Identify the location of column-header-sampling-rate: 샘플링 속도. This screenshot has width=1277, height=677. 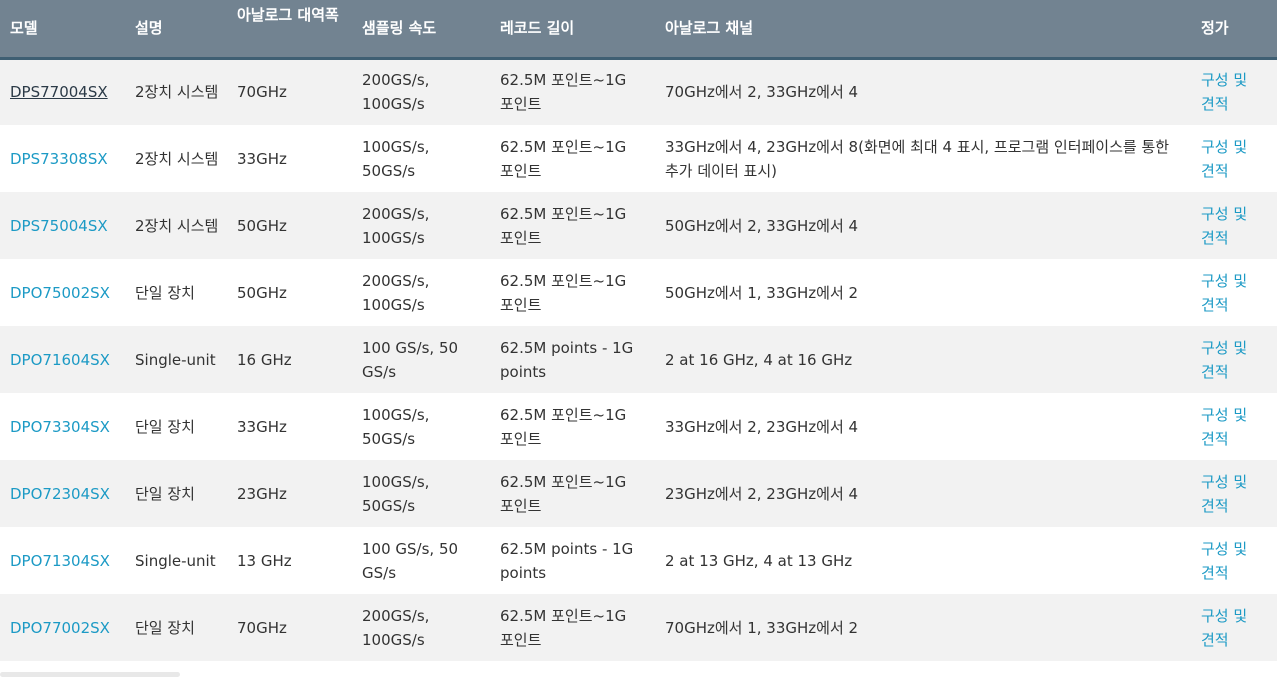
(421, 30).